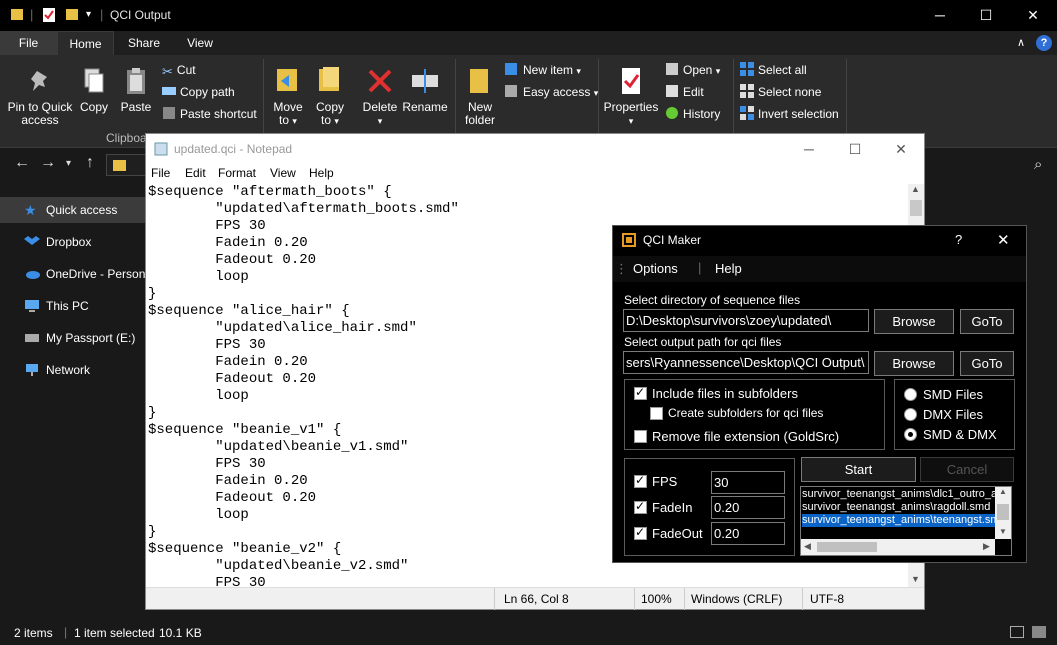  I want to click on list-item: survivor_teenangst_anims\ragdoll.smd, so click(896, 507).